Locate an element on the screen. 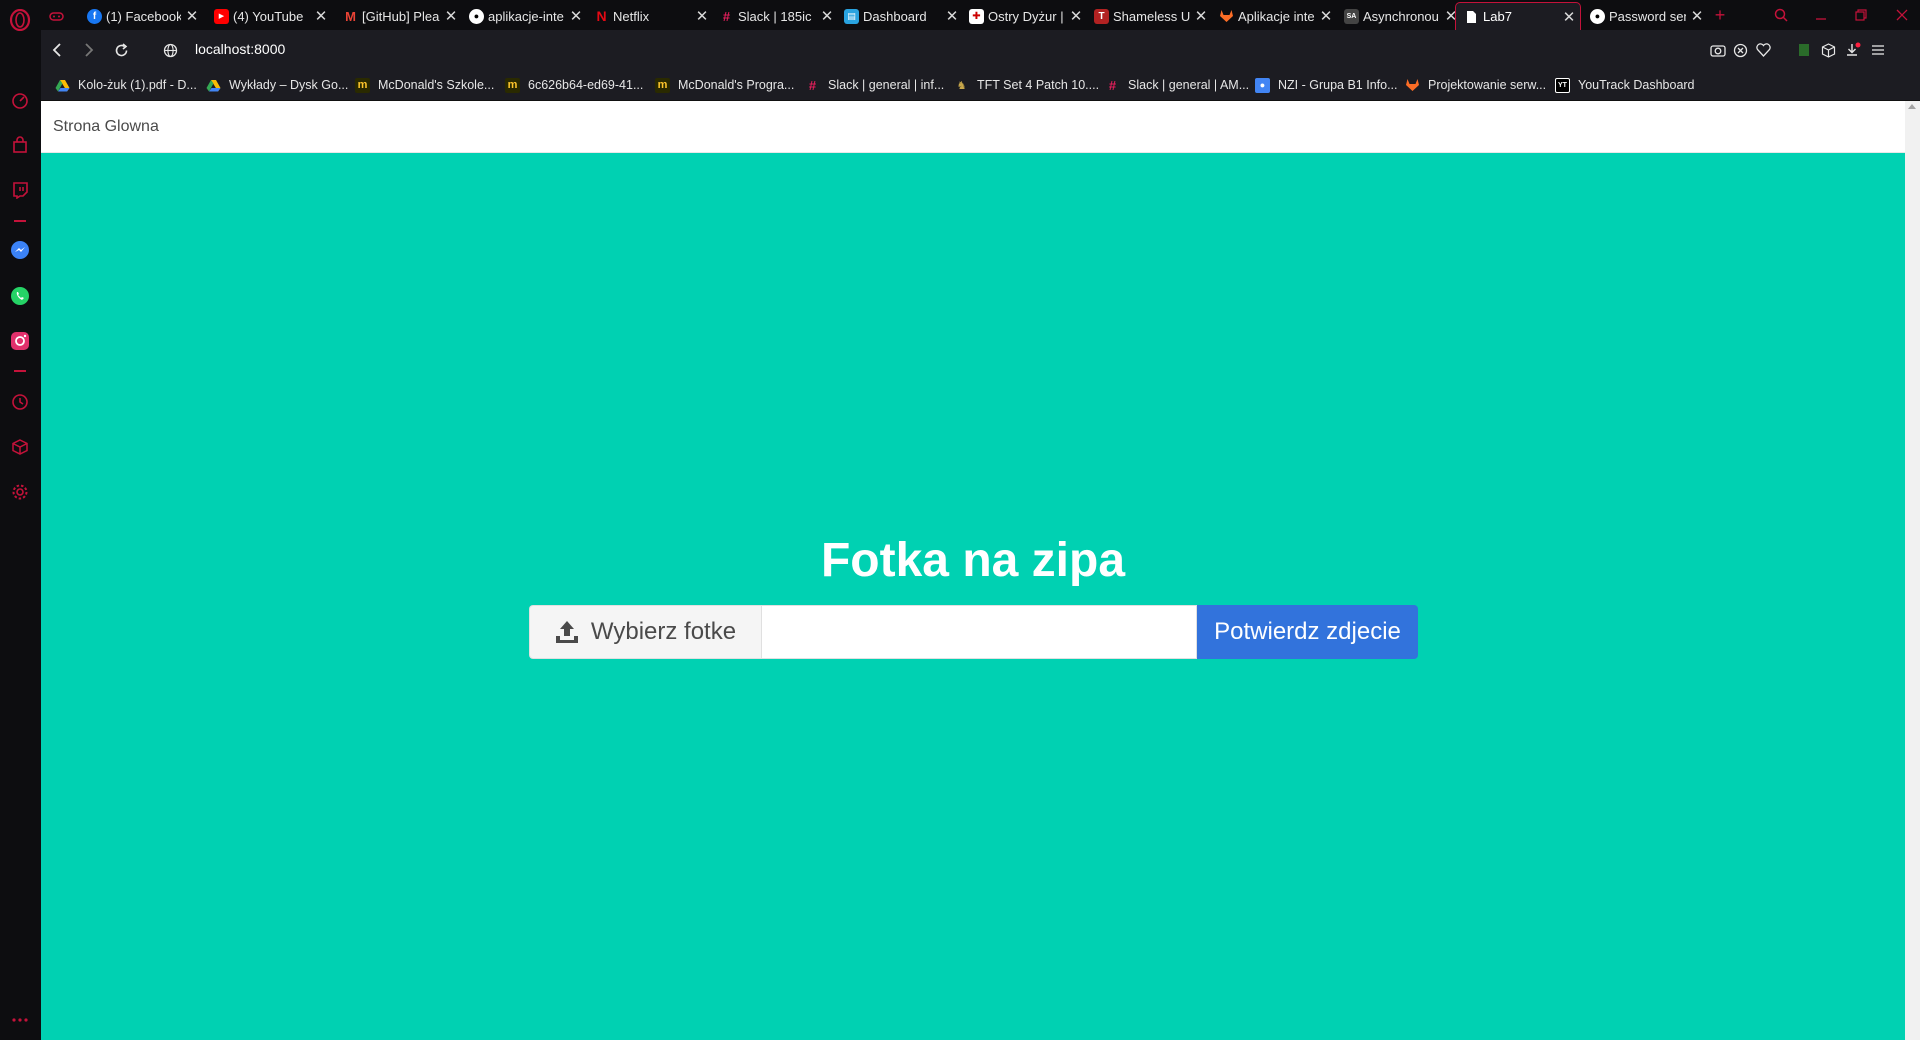 The width and height of the screenshot is (1920, 1040). easy-setup-icon is located at coordinates (1878, 50).